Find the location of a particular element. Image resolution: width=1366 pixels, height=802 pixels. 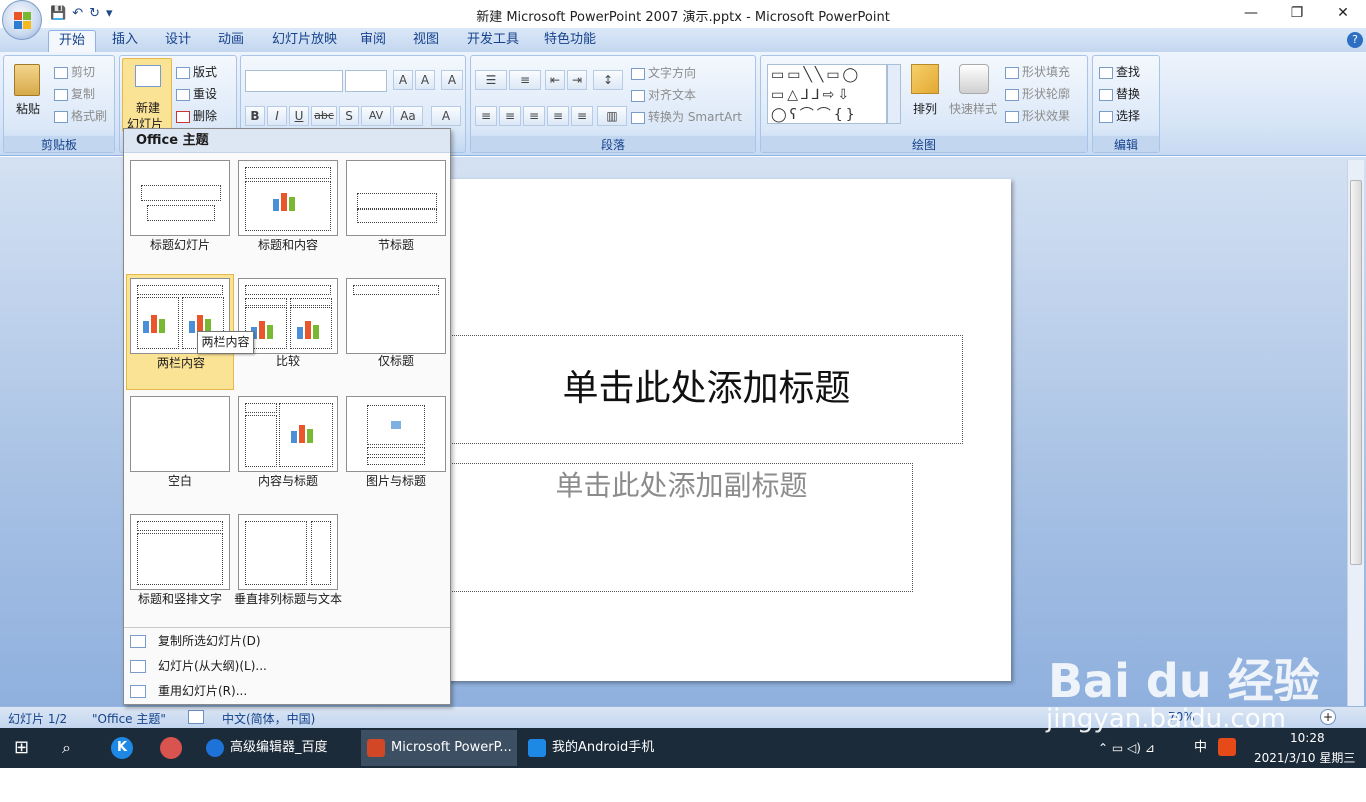

text-direction-button: 文字方向 is located at coordinates (672, 73).